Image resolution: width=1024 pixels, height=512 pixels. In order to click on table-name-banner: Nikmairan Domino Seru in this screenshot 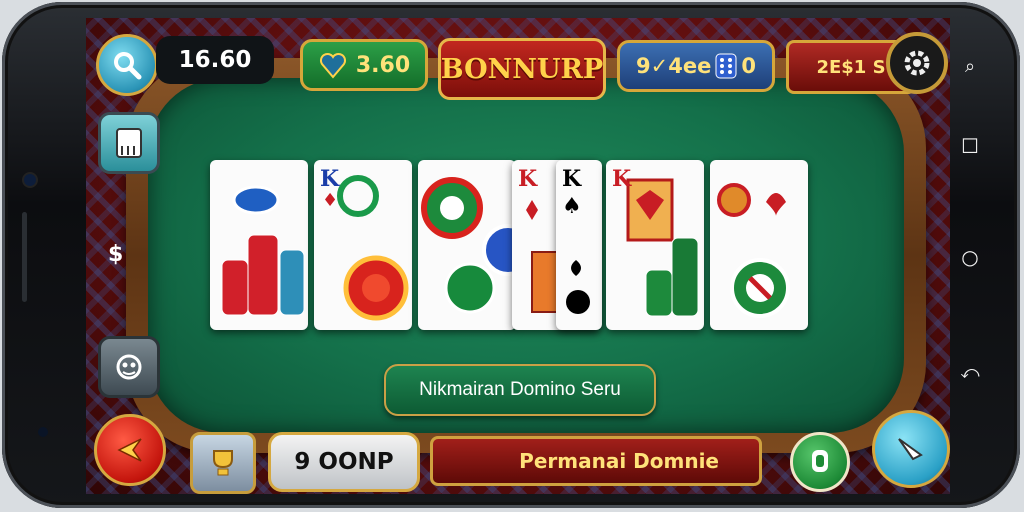, I will do `click(520, 390)`.